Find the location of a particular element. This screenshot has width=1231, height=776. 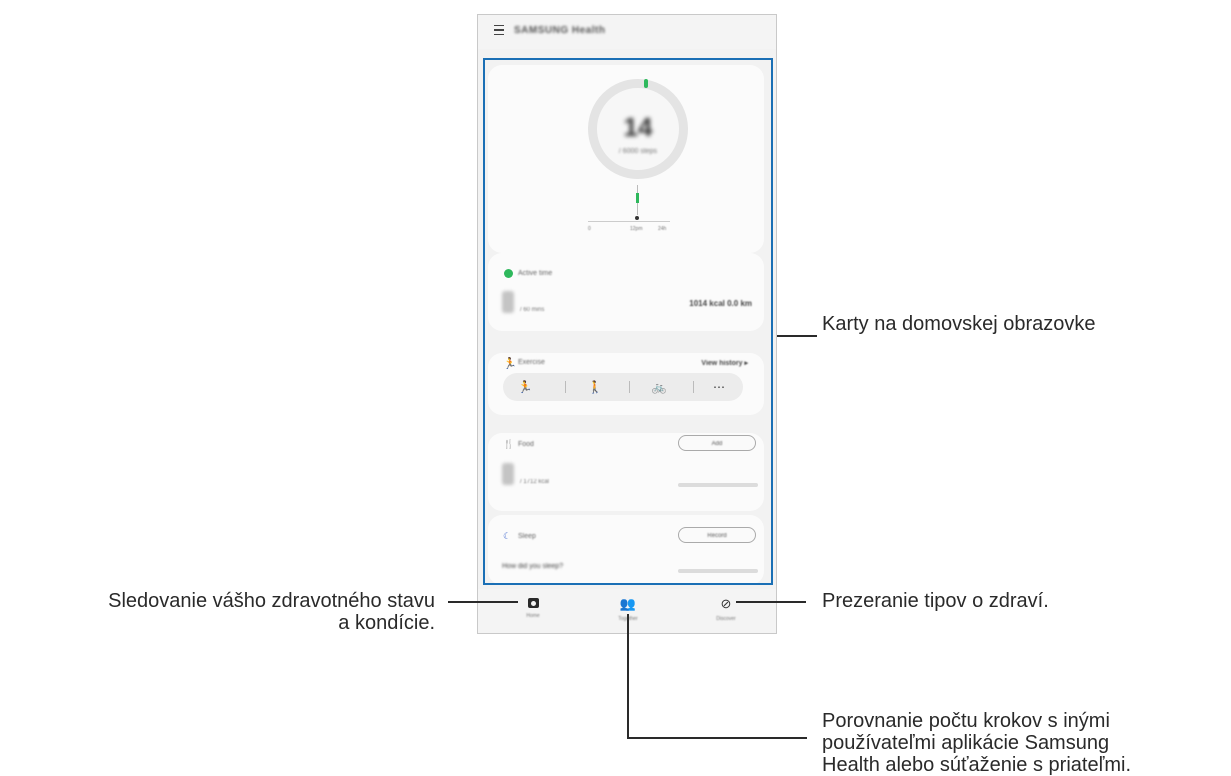

walking-icon: 🚶 is located at coordinates (595, 387).